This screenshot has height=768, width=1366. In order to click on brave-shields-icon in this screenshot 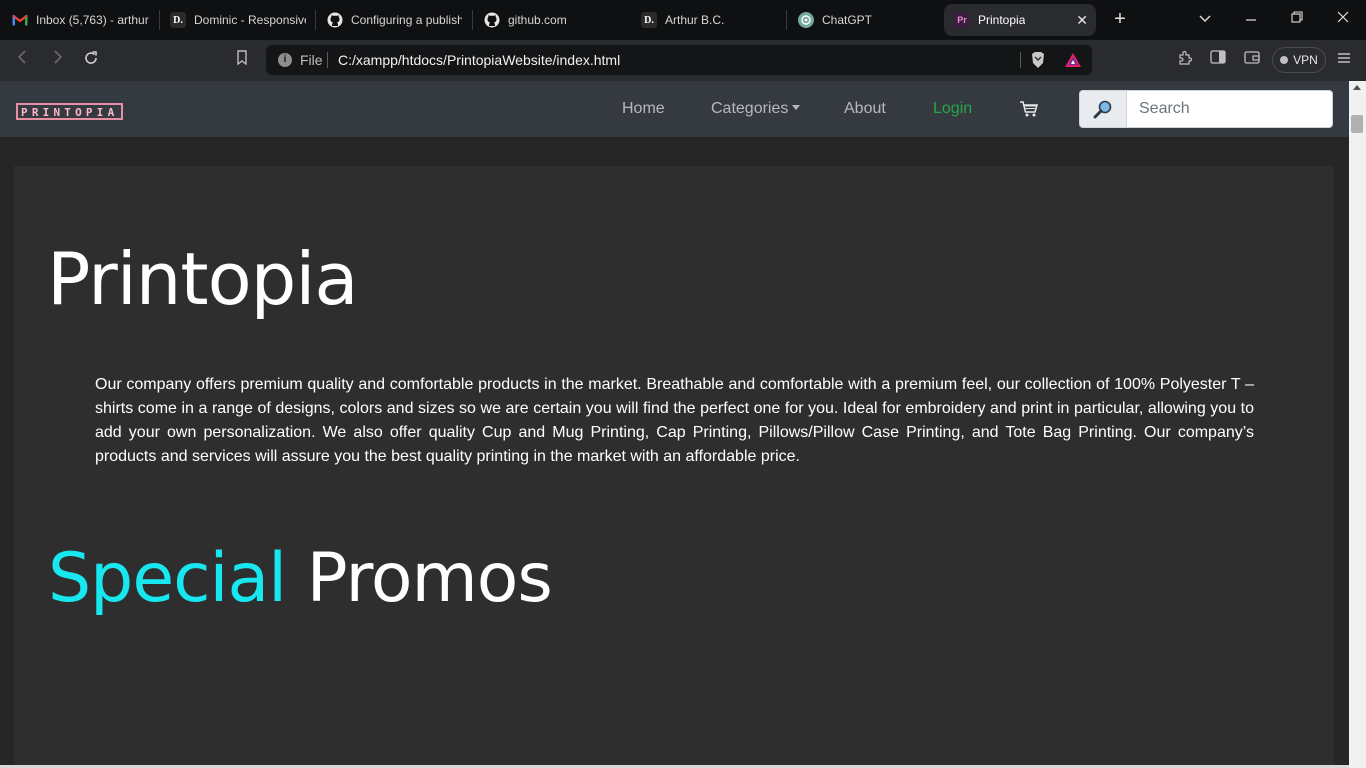, I will do `click(1038, 60)`.